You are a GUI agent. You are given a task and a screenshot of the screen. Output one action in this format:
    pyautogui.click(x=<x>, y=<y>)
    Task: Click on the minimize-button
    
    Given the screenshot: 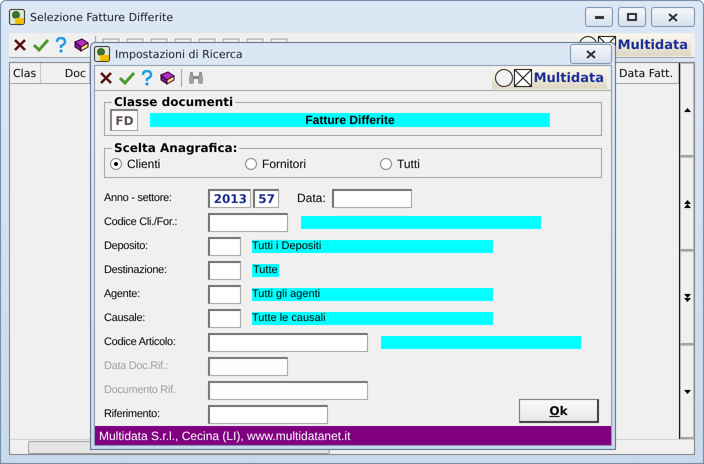 What is the action you would take?
    pyautogui.click(x=599, y=17)
    